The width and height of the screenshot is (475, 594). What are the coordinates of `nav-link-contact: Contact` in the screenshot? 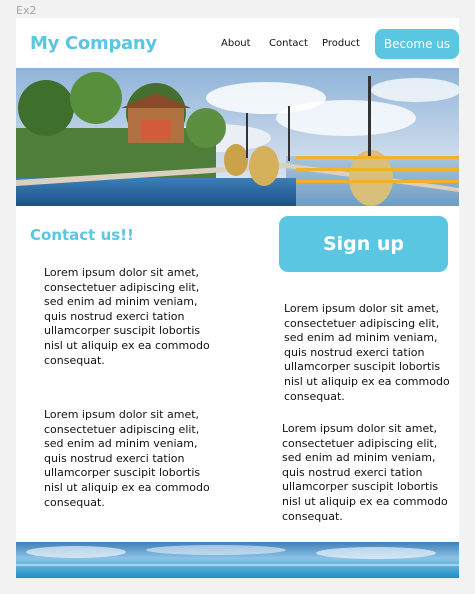 It's located at (288, 43).